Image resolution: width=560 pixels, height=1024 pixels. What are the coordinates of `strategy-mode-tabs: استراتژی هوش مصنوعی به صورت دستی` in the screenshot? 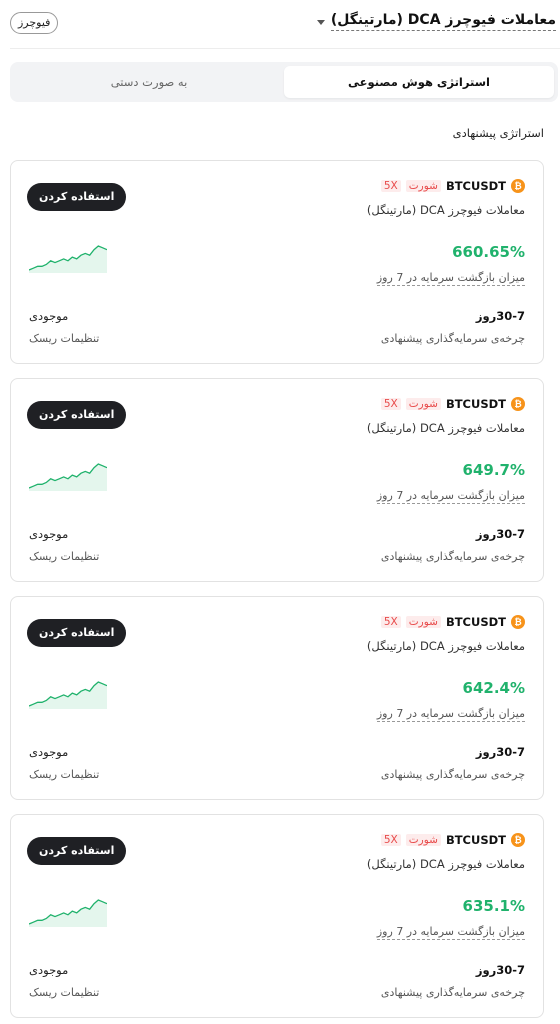 It's located at (284, 82).